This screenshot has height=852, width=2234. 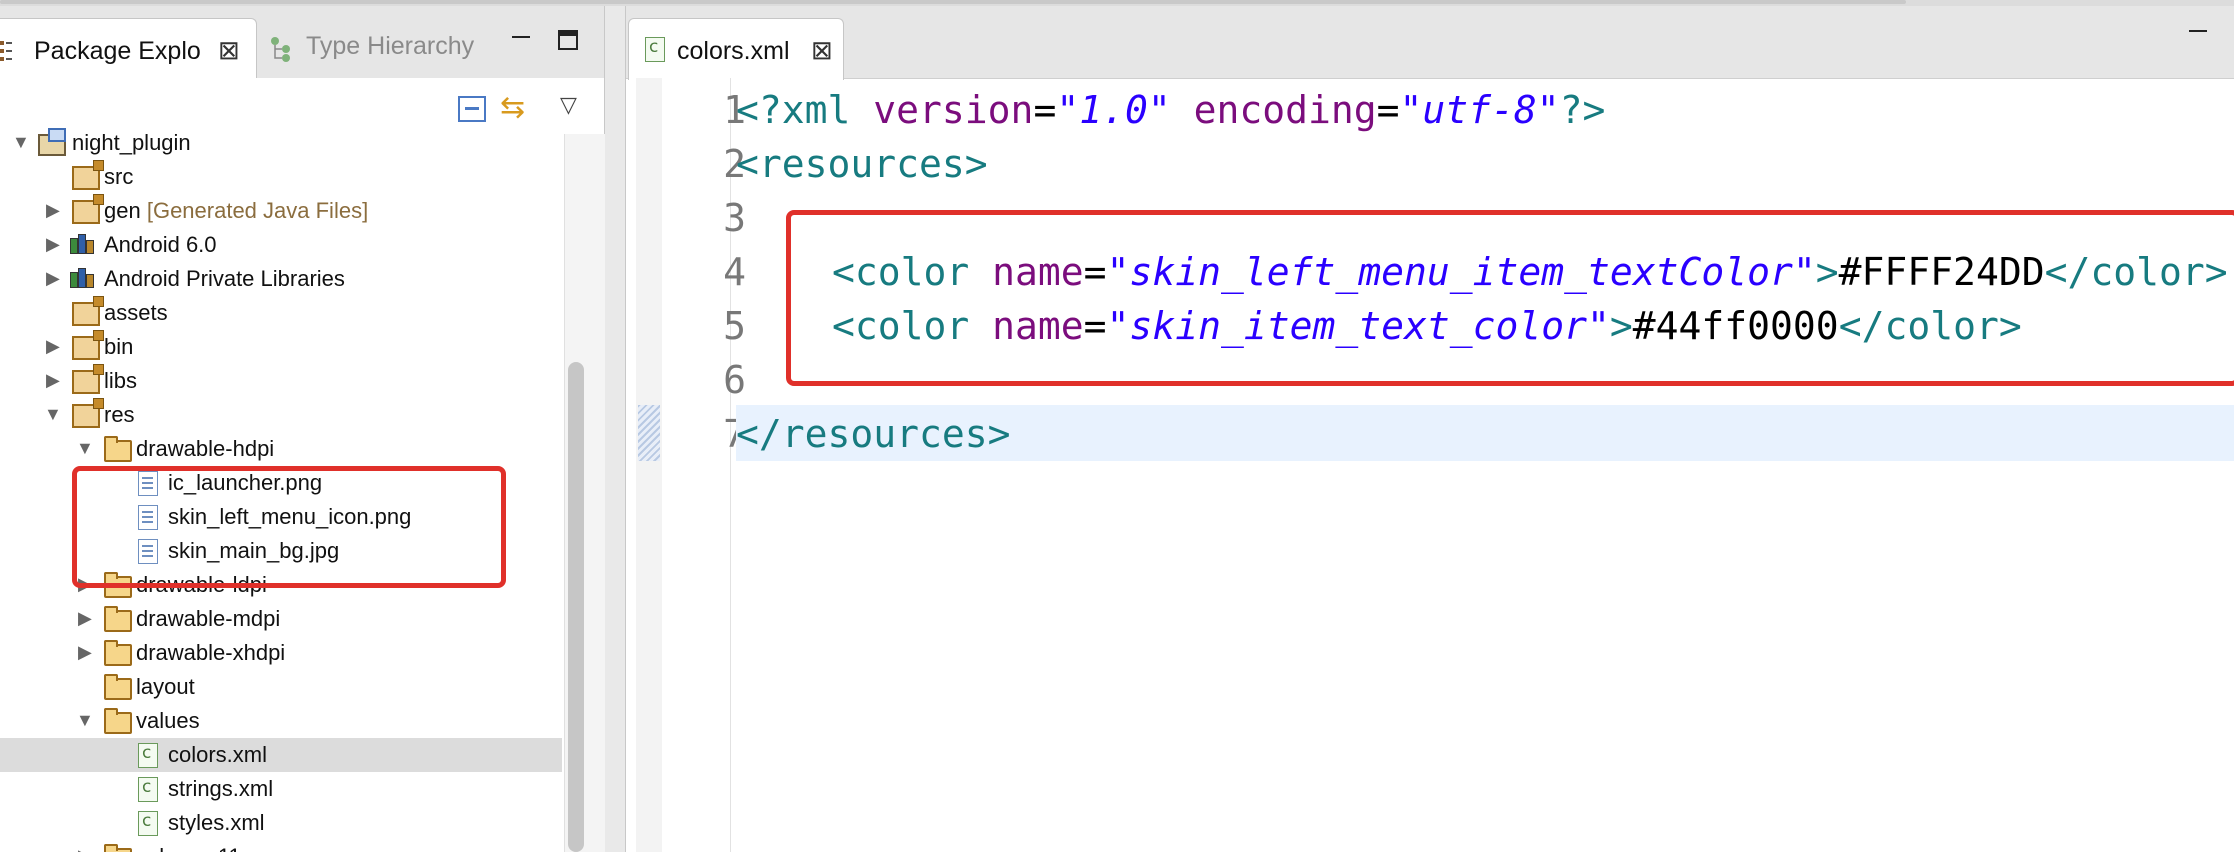 I want to click on tree-item-label: Android Private Libraries, so click(x=224, y=278).